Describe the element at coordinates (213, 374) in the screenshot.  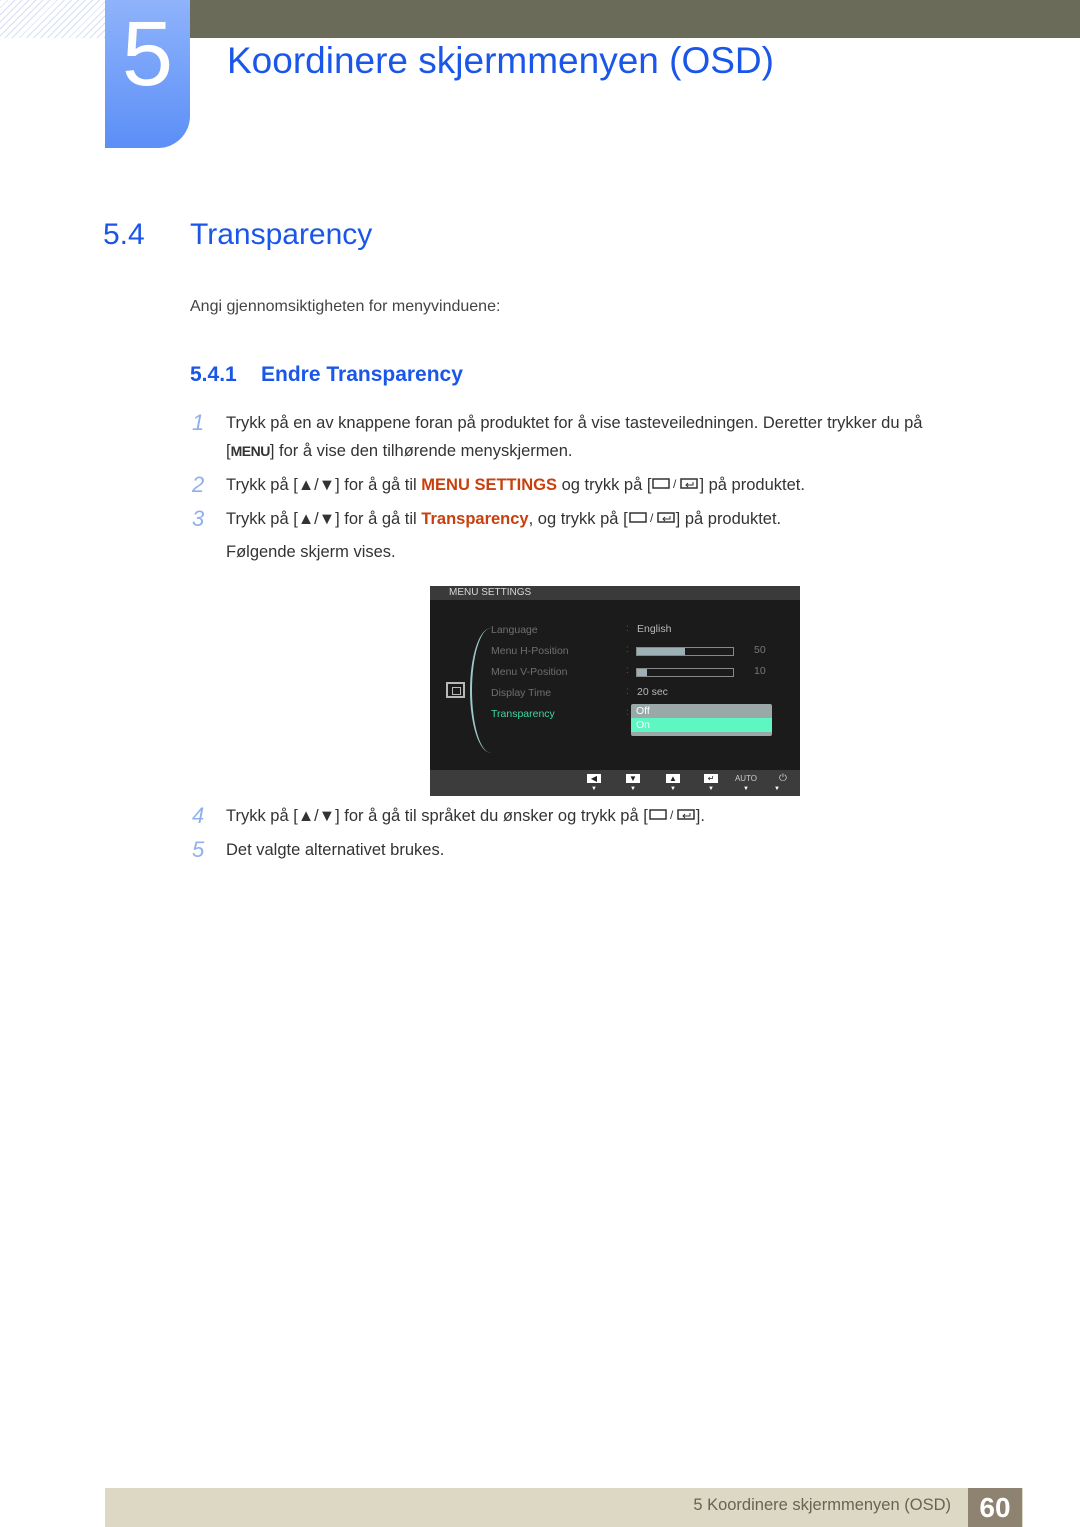
I see `subsection-number: 5.4.1` at that location.